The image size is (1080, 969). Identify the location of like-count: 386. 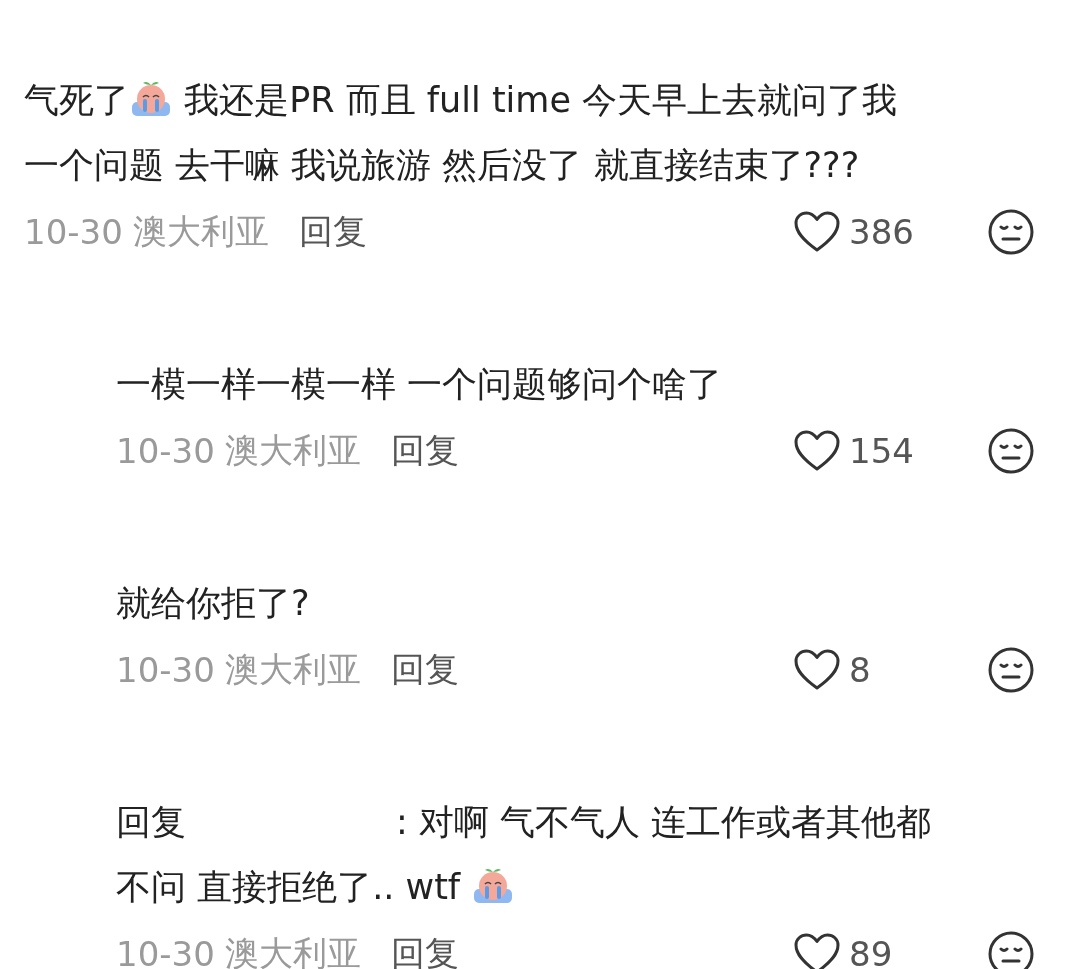
(882, 232).